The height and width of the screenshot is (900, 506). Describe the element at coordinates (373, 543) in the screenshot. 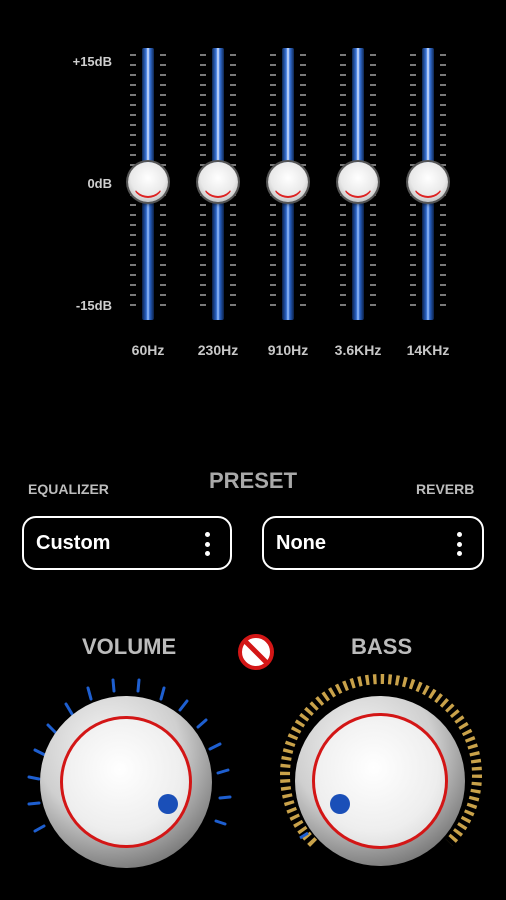

I see `reverb-preset-dropdown: None` at that location.